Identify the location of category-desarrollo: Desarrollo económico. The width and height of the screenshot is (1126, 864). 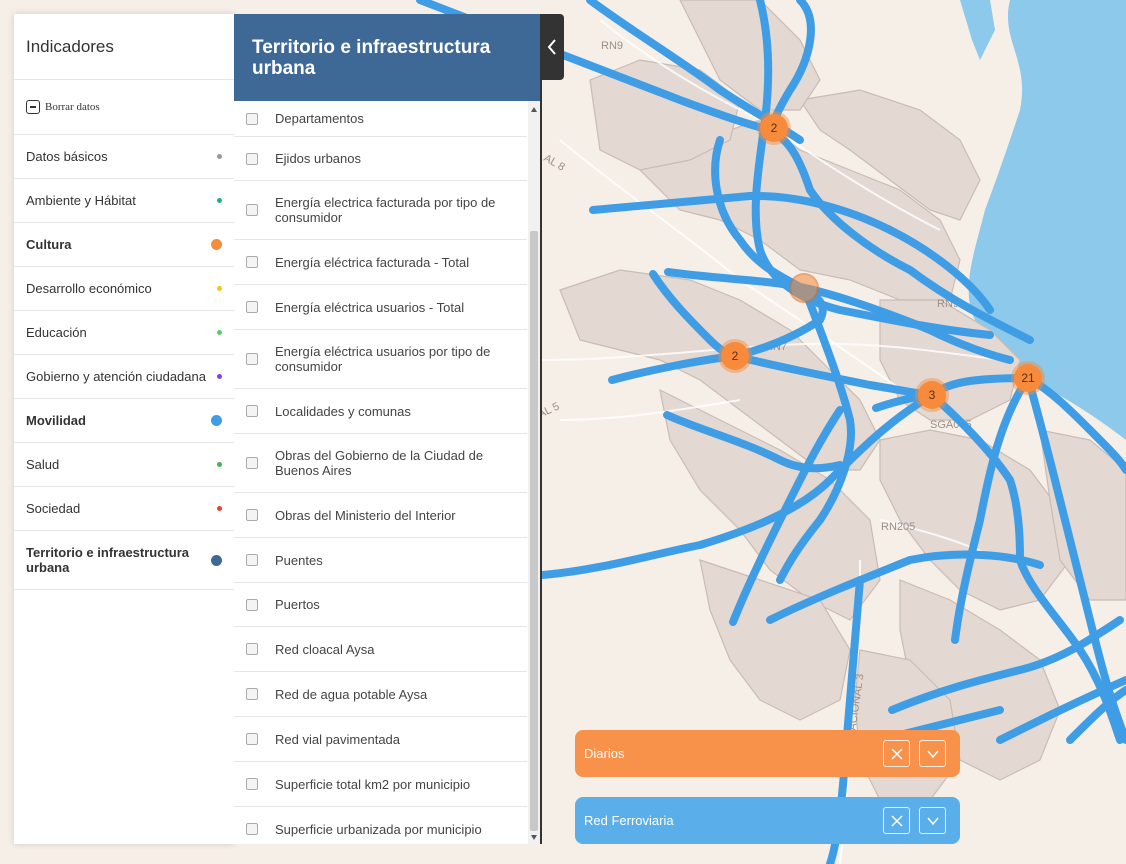
(124, 289).